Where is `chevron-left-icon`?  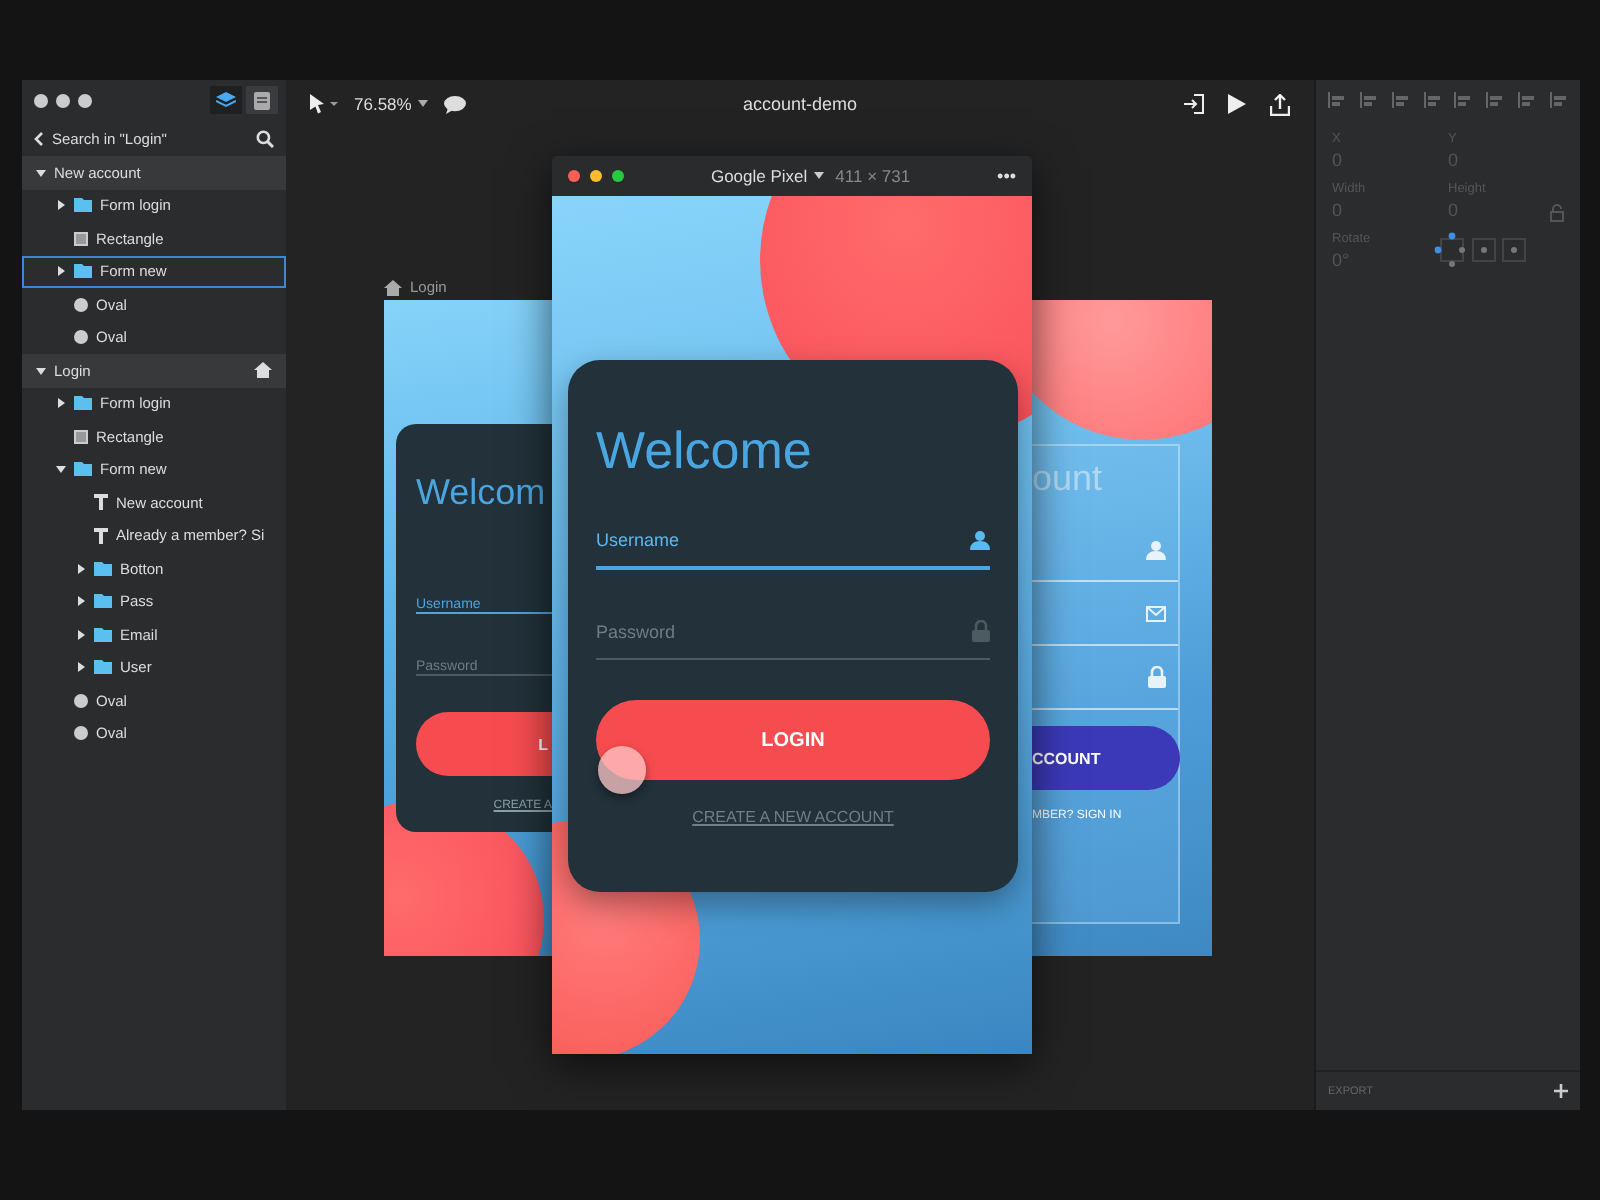 chevron-left-icon is located at coordinates (39, 138).